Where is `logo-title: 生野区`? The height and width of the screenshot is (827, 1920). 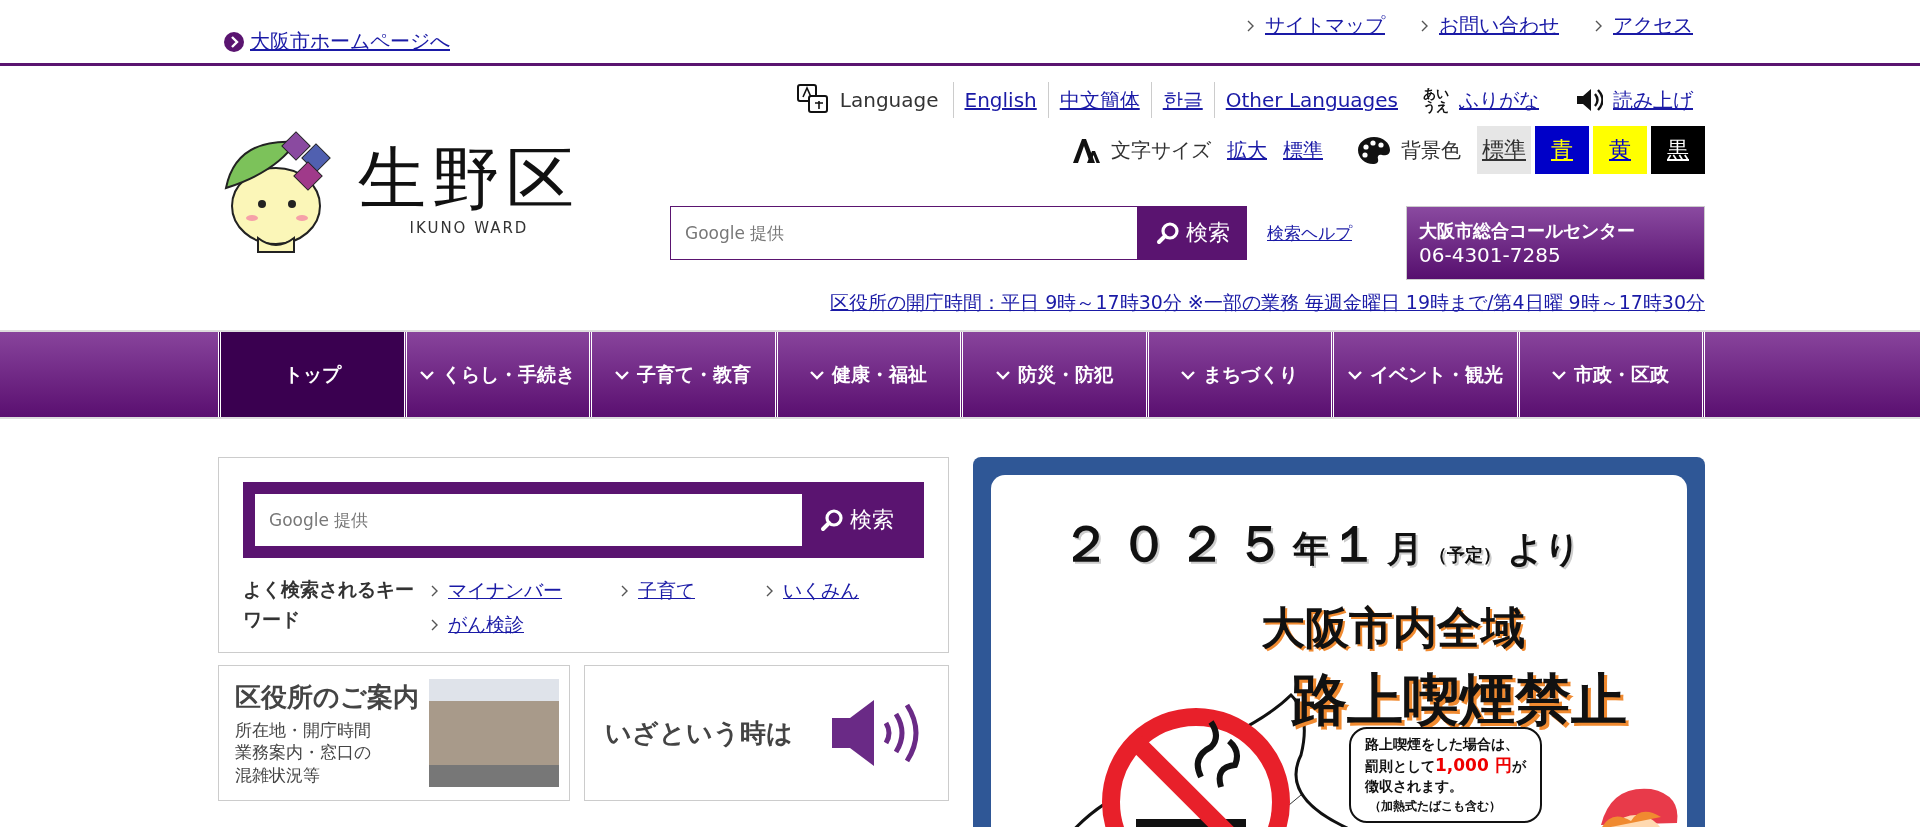
logo-title: 生野区 is located at coordinates (469, 179).